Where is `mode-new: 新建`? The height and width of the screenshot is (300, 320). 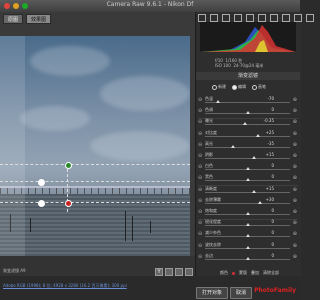
mode-new: 新建 is located at coordinates (219, 87).